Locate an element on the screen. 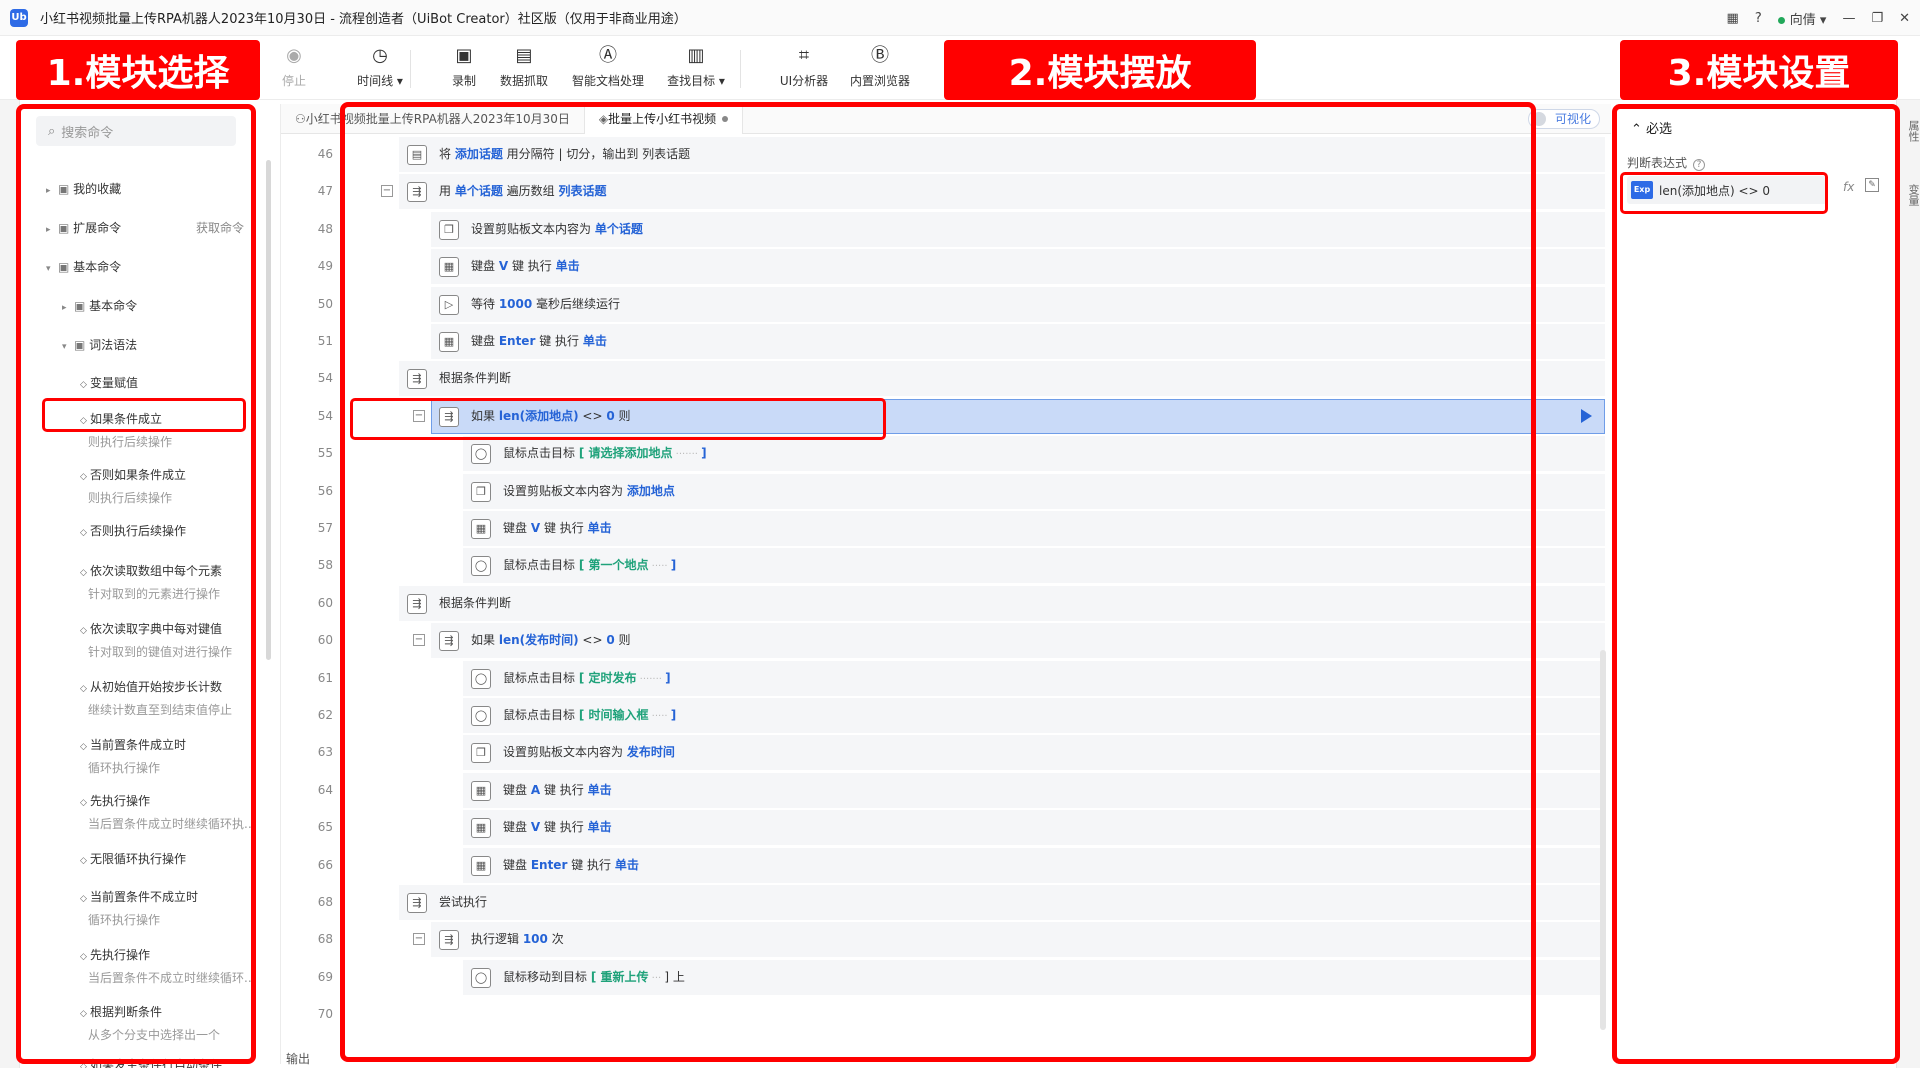 The width and height of the screenshot is (1920, 1080). code-row: 68 ⇶ 尝试执行 is located at coordinates (946, 902).